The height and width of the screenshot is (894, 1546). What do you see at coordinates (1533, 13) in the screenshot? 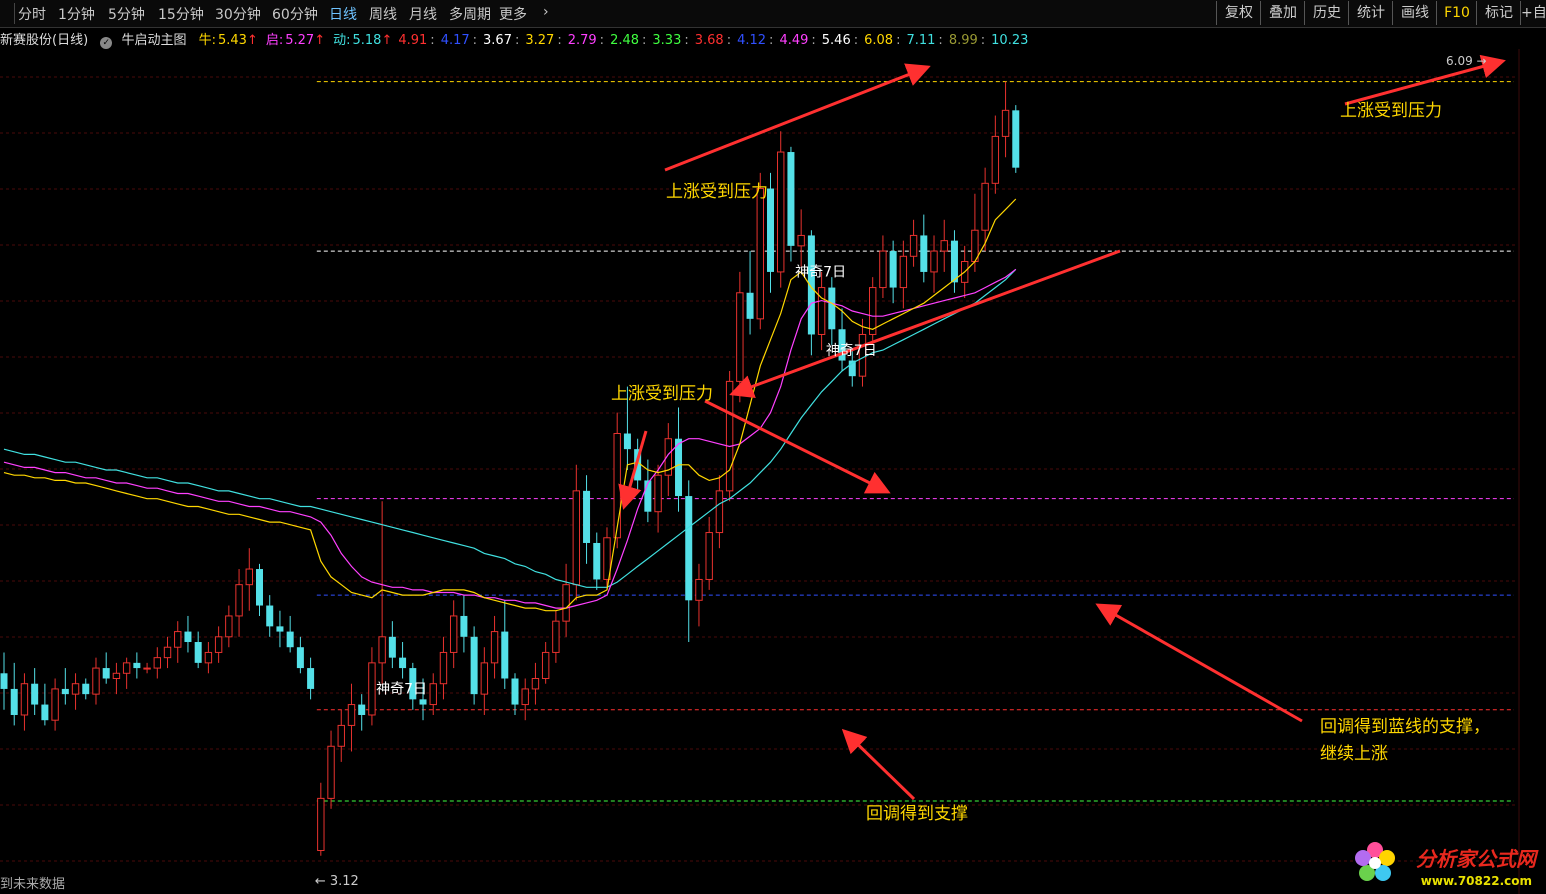
I see `toolbar-button-7: +自` at bounding box center [1533, 13].